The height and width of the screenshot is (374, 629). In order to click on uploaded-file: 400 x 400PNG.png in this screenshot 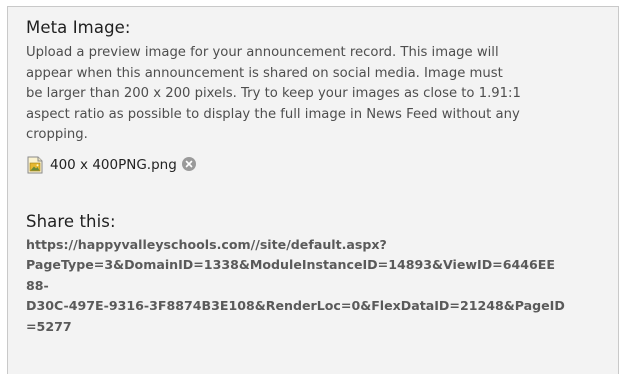, I will do `click(315, 165)`.